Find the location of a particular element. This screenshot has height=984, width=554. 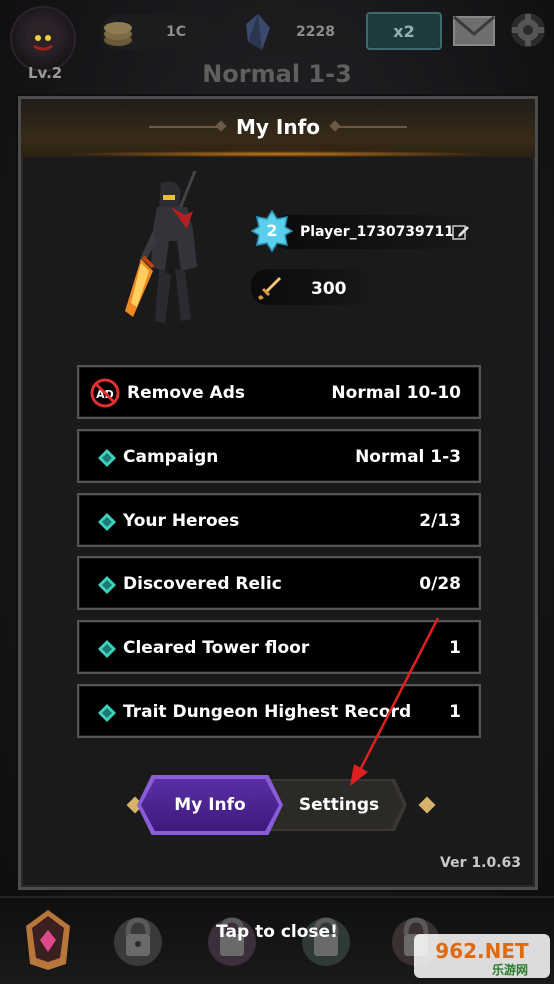

tab-my-info-label: My Info is located at coordinates (210, 805).